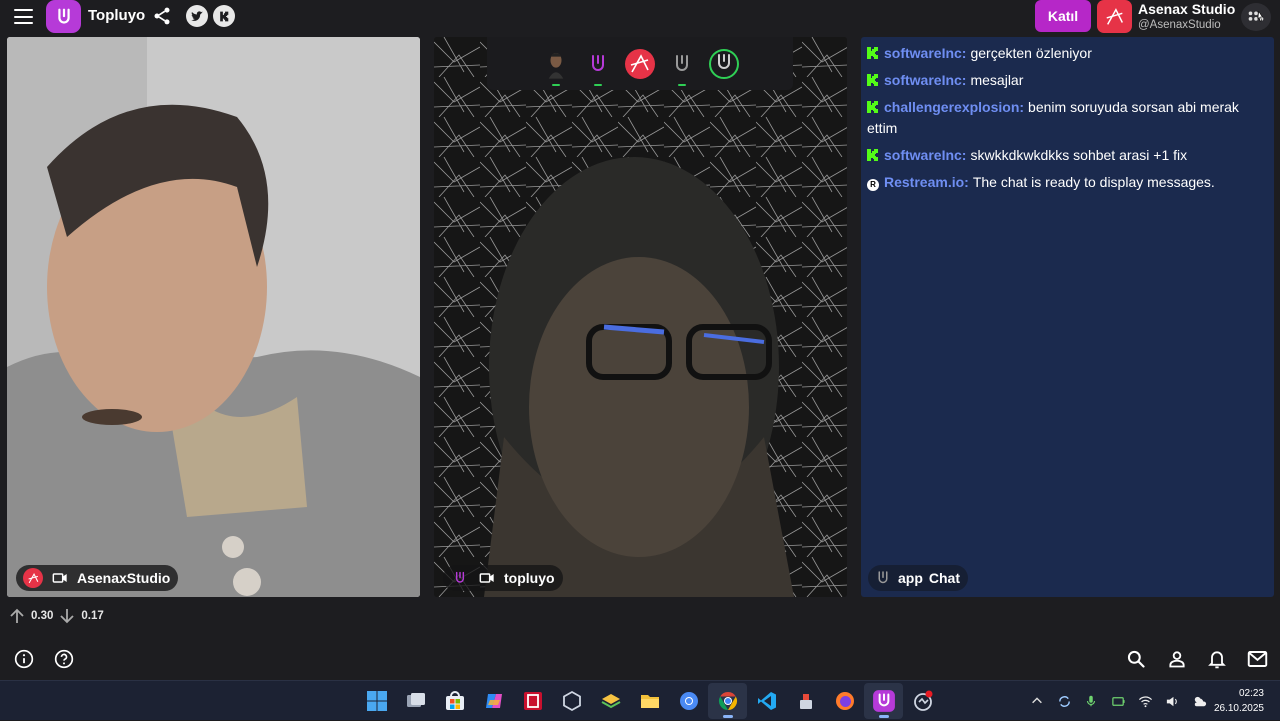 The image size is (1280, 721). Describe the element at coordinates (67, 616) in the screenshot. I see `download-arrow-icon` at that location.